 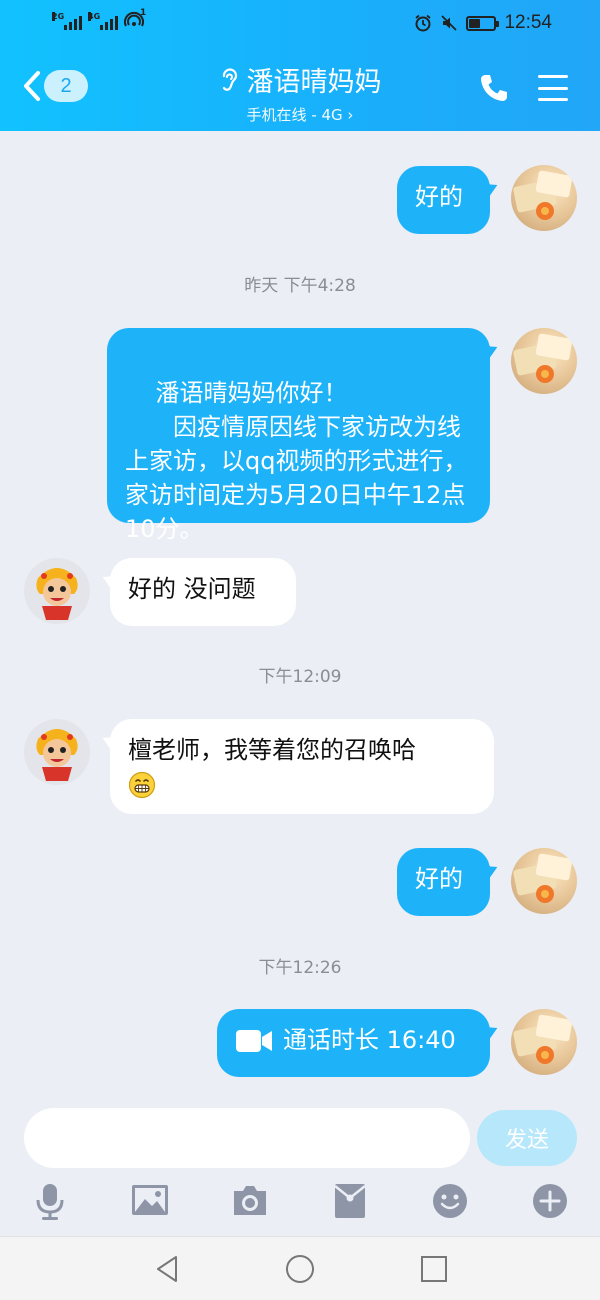 I want to click on send-button: 发送, so click(x=527, y=1138).